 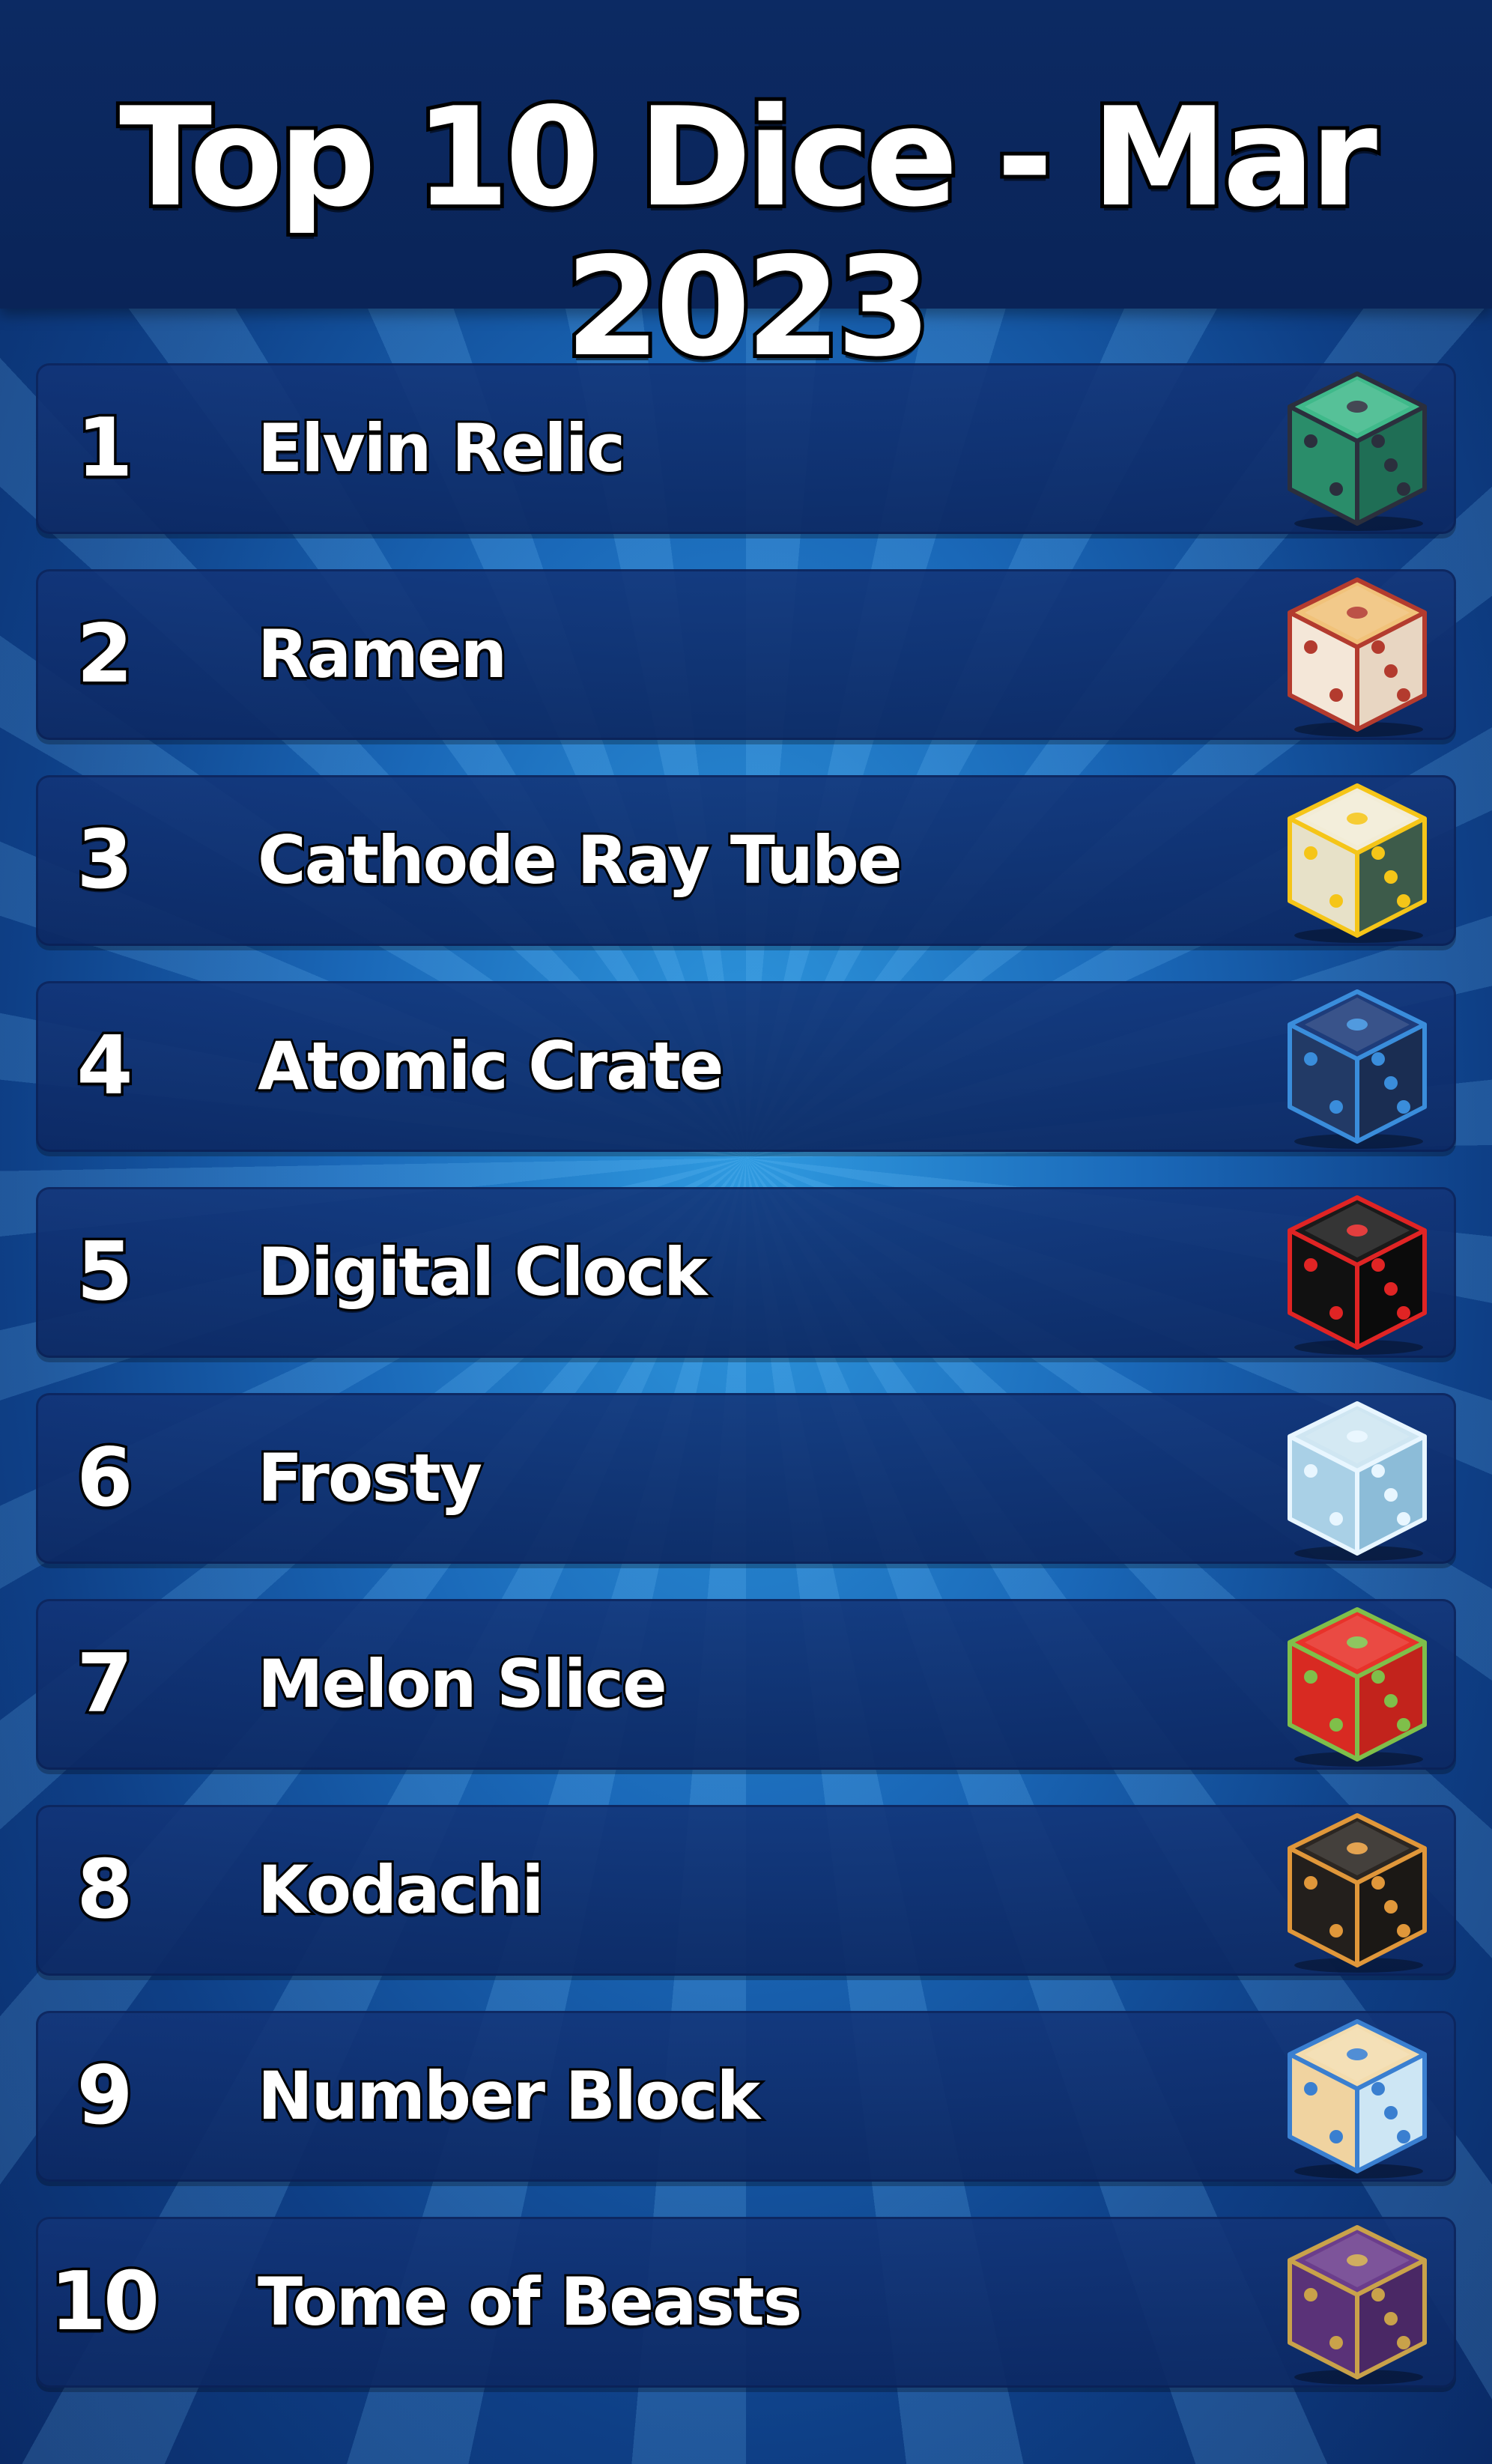 What do you see at coordinates (105, 654) in the screenshot?
I see `rank-number: 2` at bounding box center [105, 654].